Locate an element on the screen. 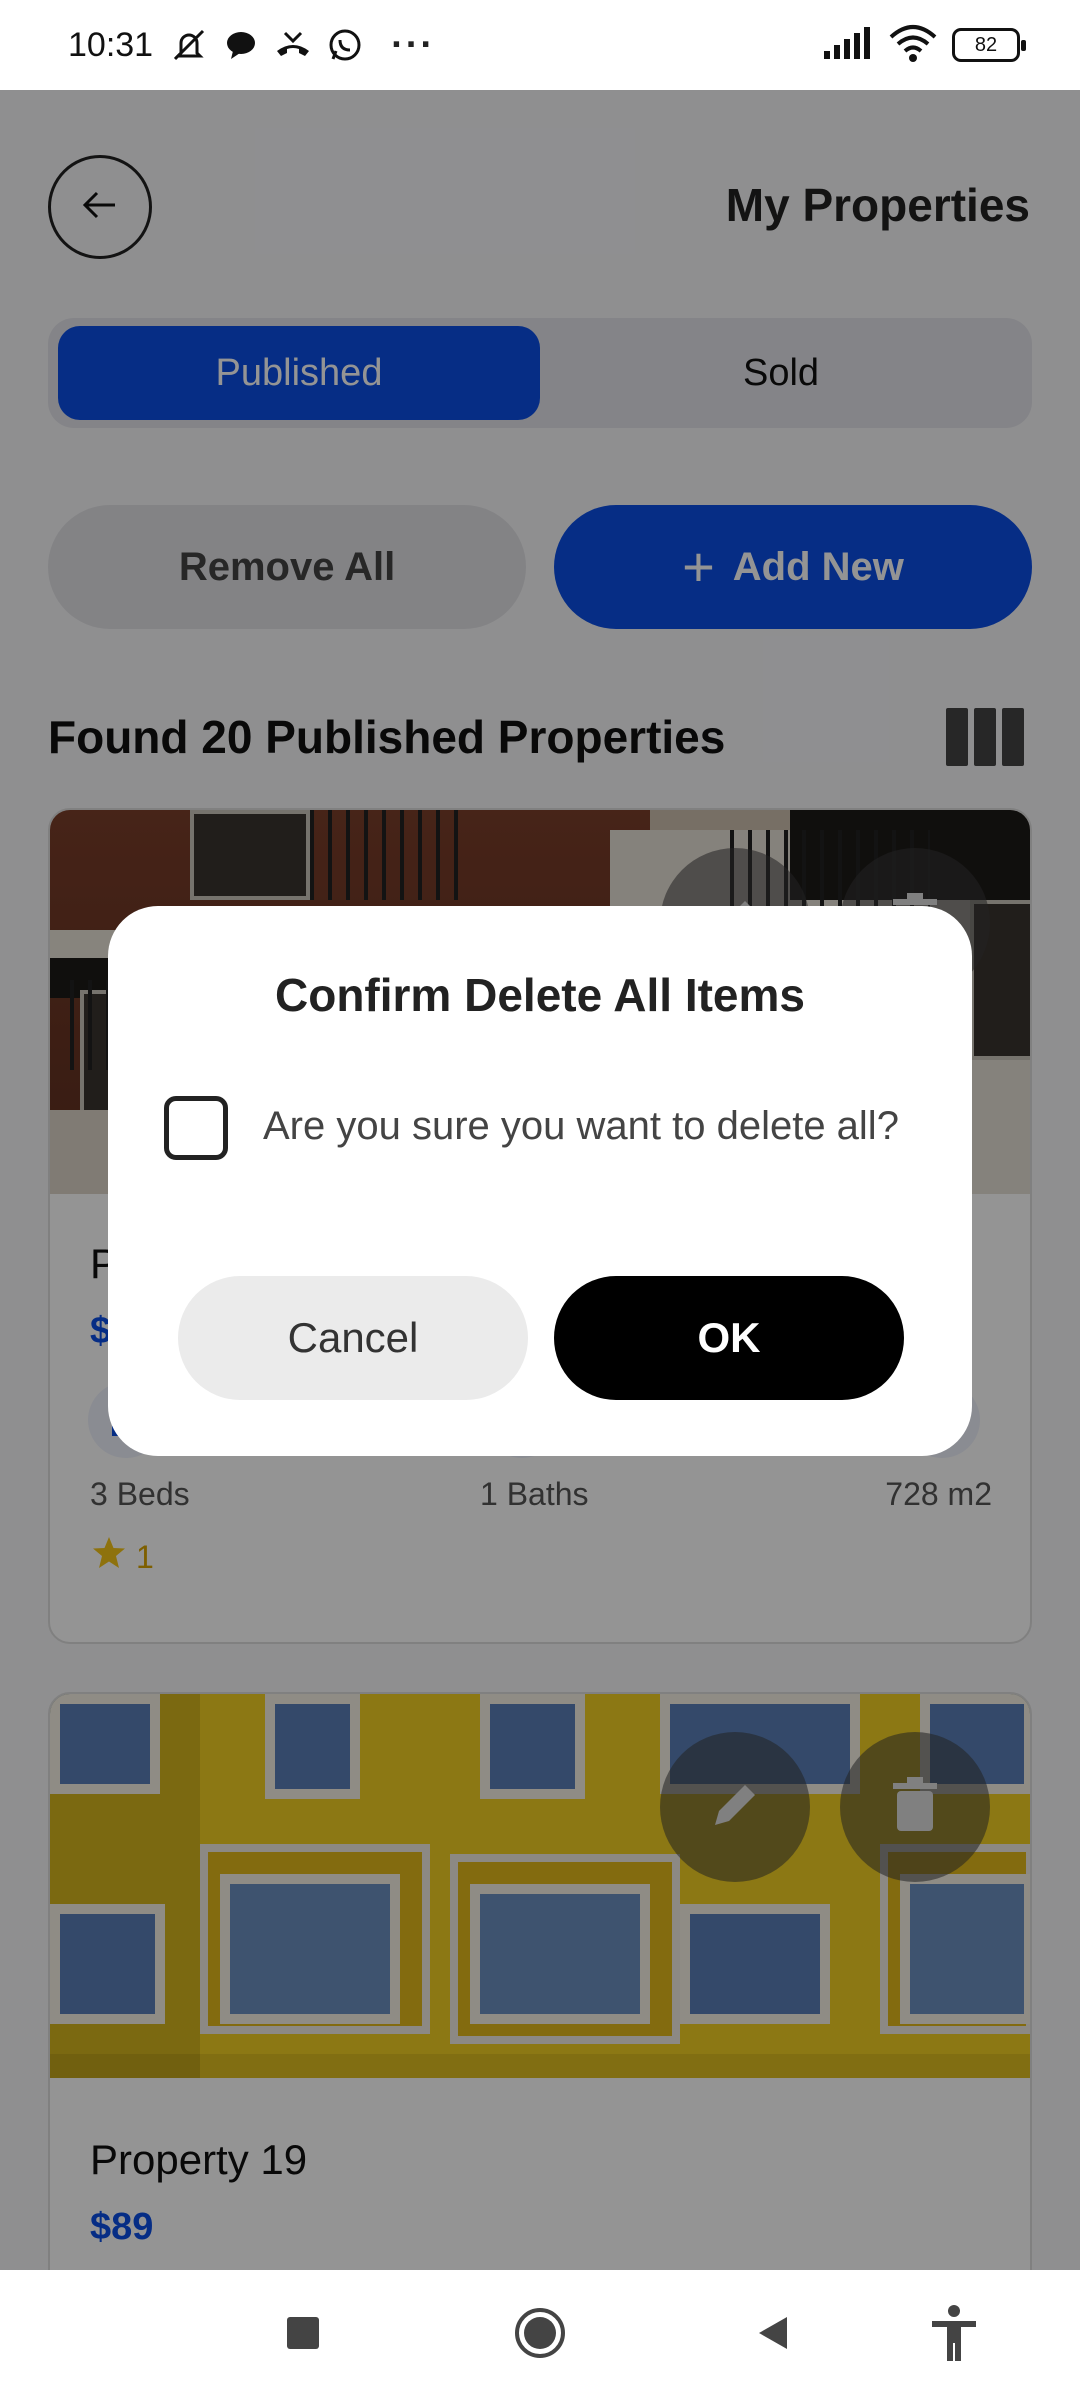  missed-call-icon is located at coordinates (293, 45).